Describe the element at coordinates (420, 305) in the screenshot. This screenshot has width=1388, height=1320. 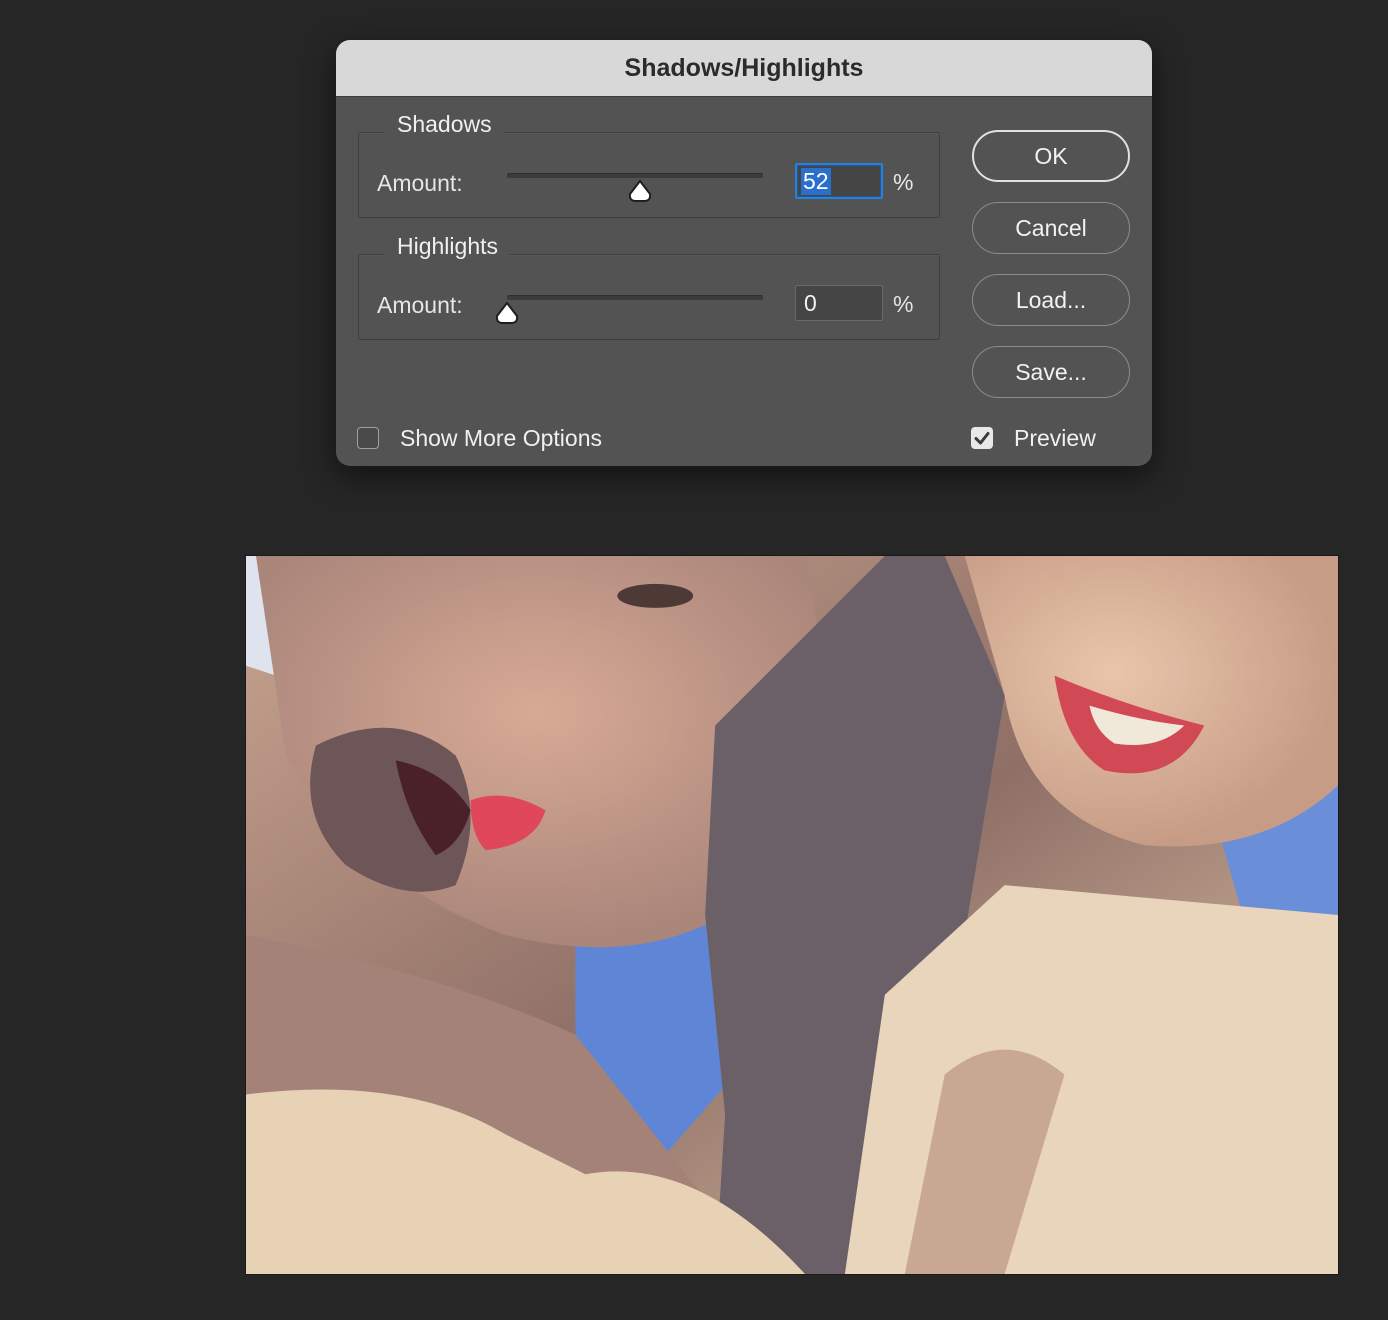
I see `highlights-amount-label: Amount:` at that location.